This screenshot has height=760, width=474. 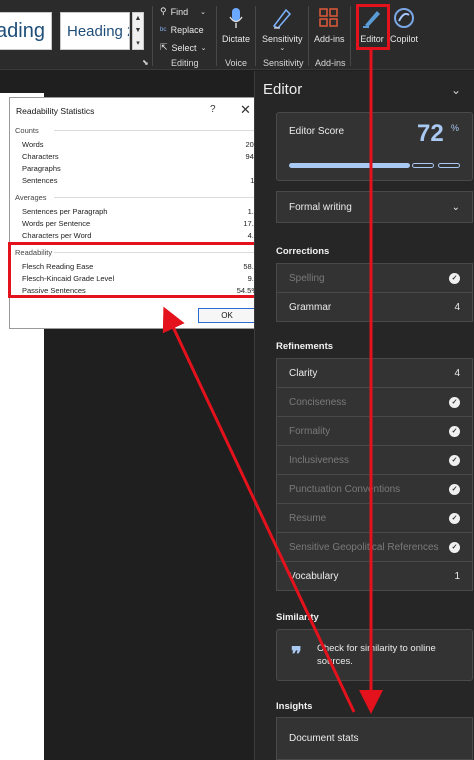 I want to click on list-item-label: Punctuation Conventions, so click(x=345, y=489).